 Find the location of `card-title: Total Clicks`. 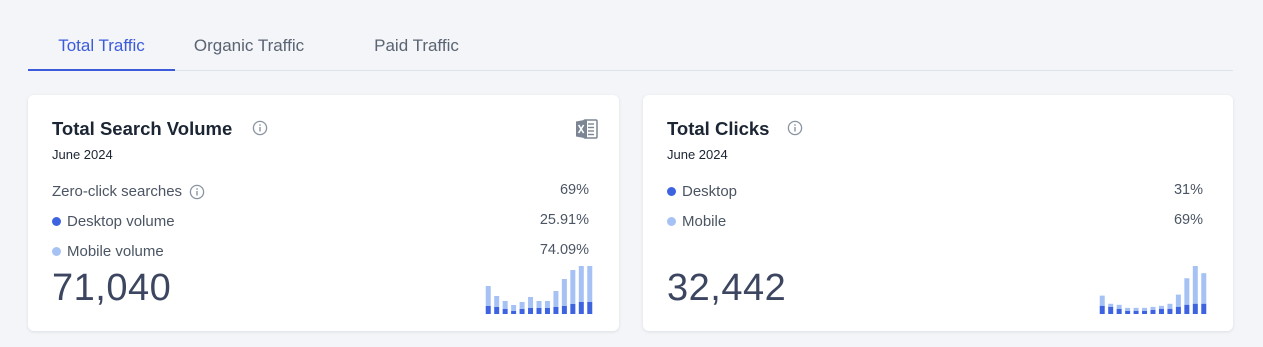

card-title: Total Clicks is located at coordinates (718, 128).